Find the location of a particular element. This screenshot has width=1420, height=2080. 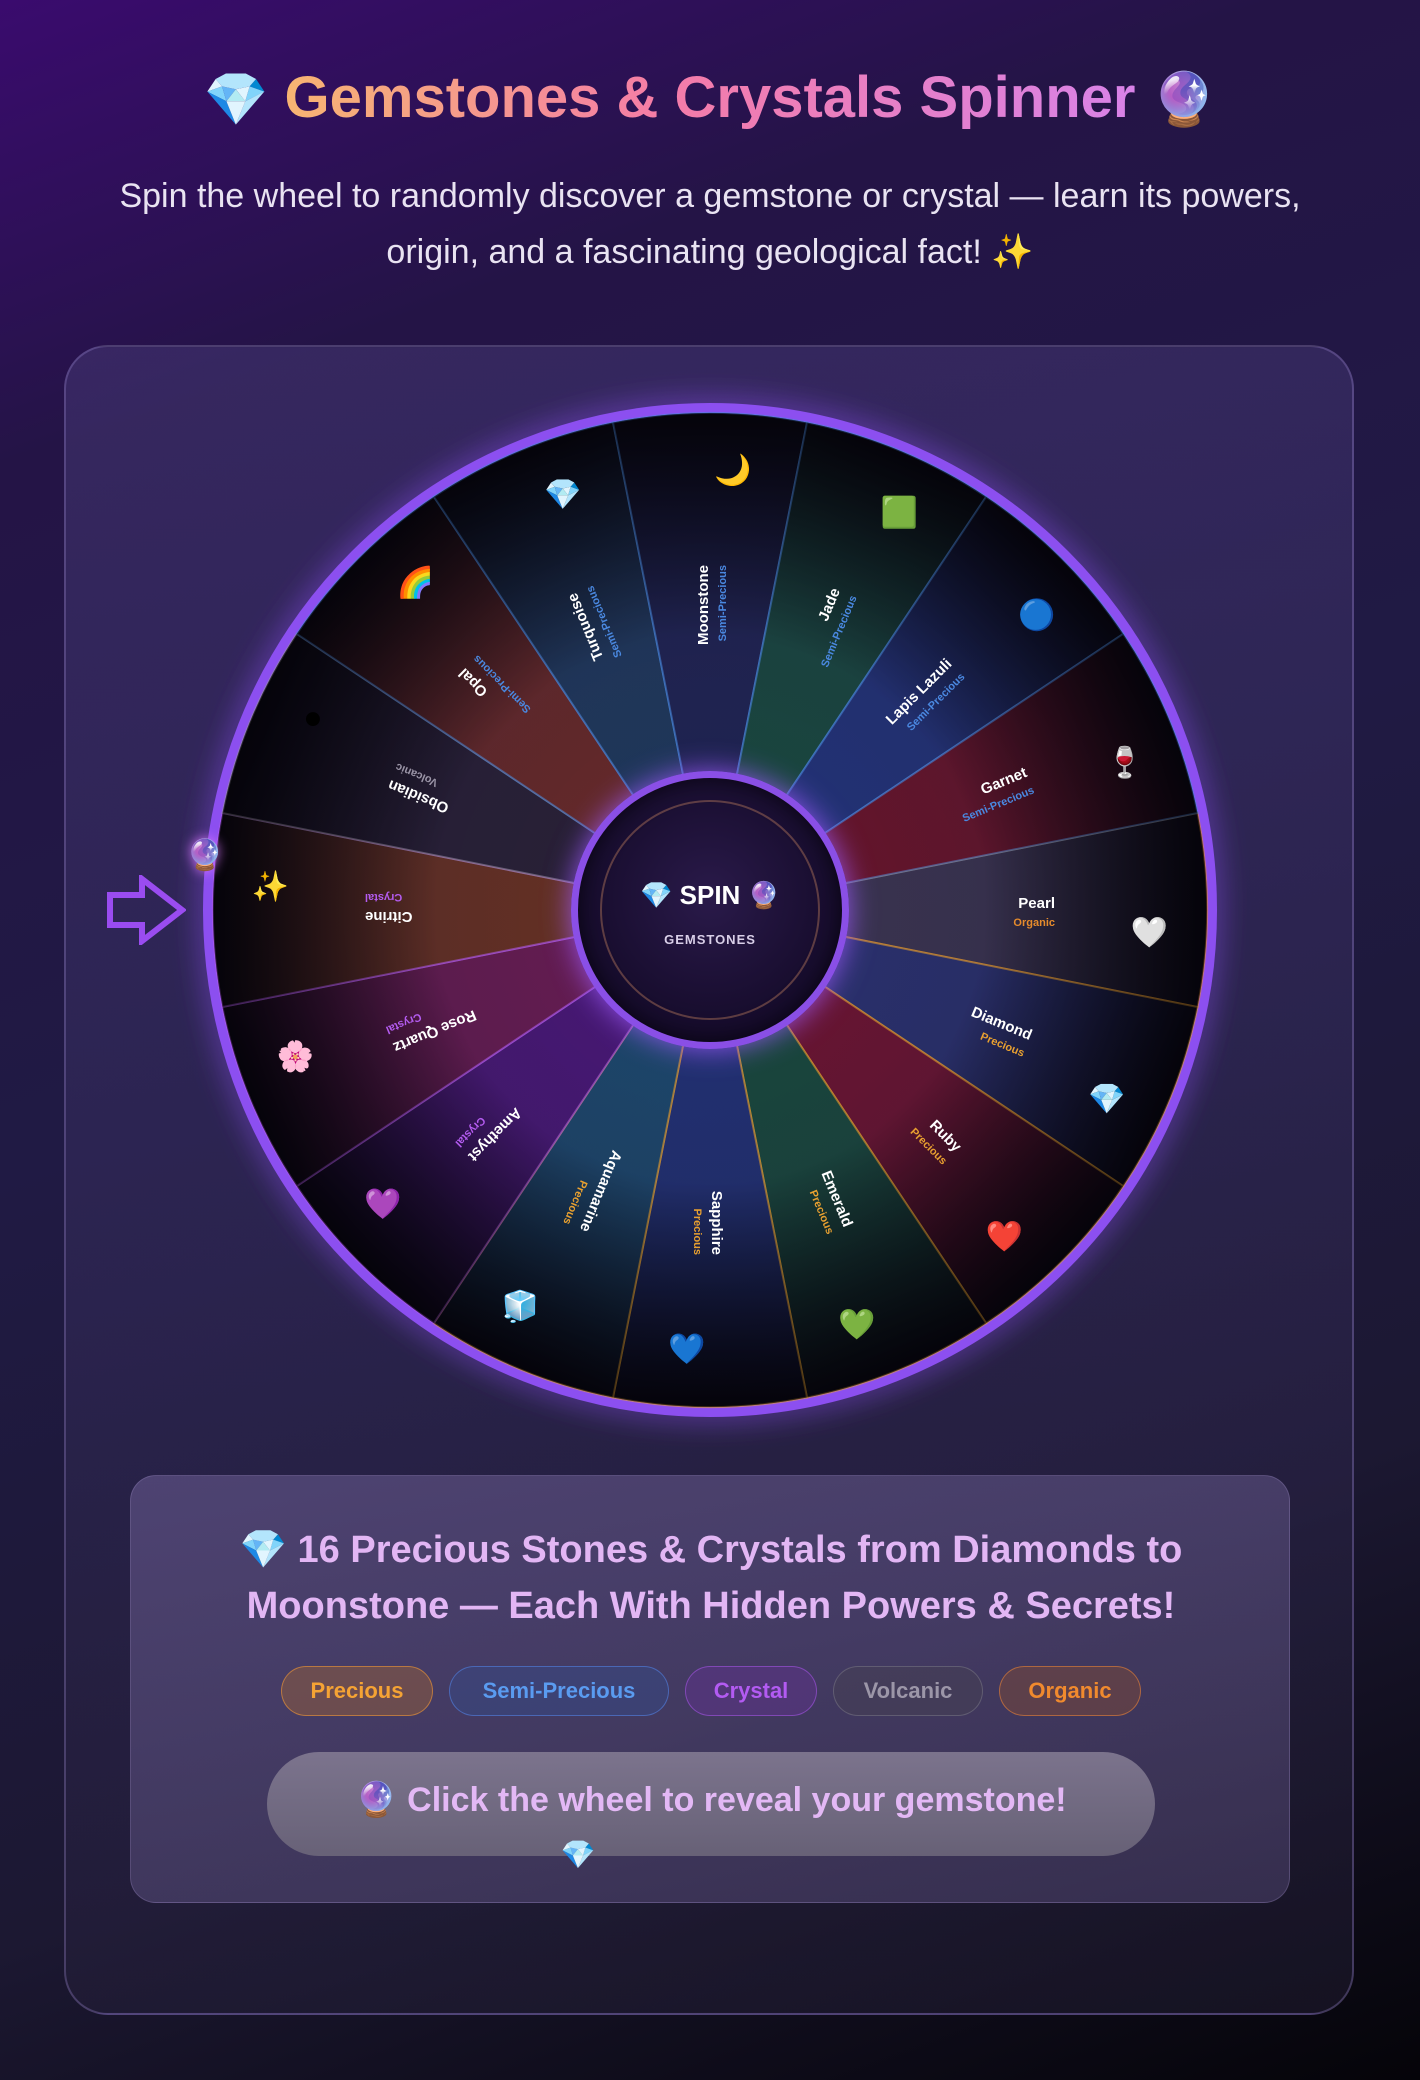

diamond-icon: 💎 is located at coordinates (1106, 1099).